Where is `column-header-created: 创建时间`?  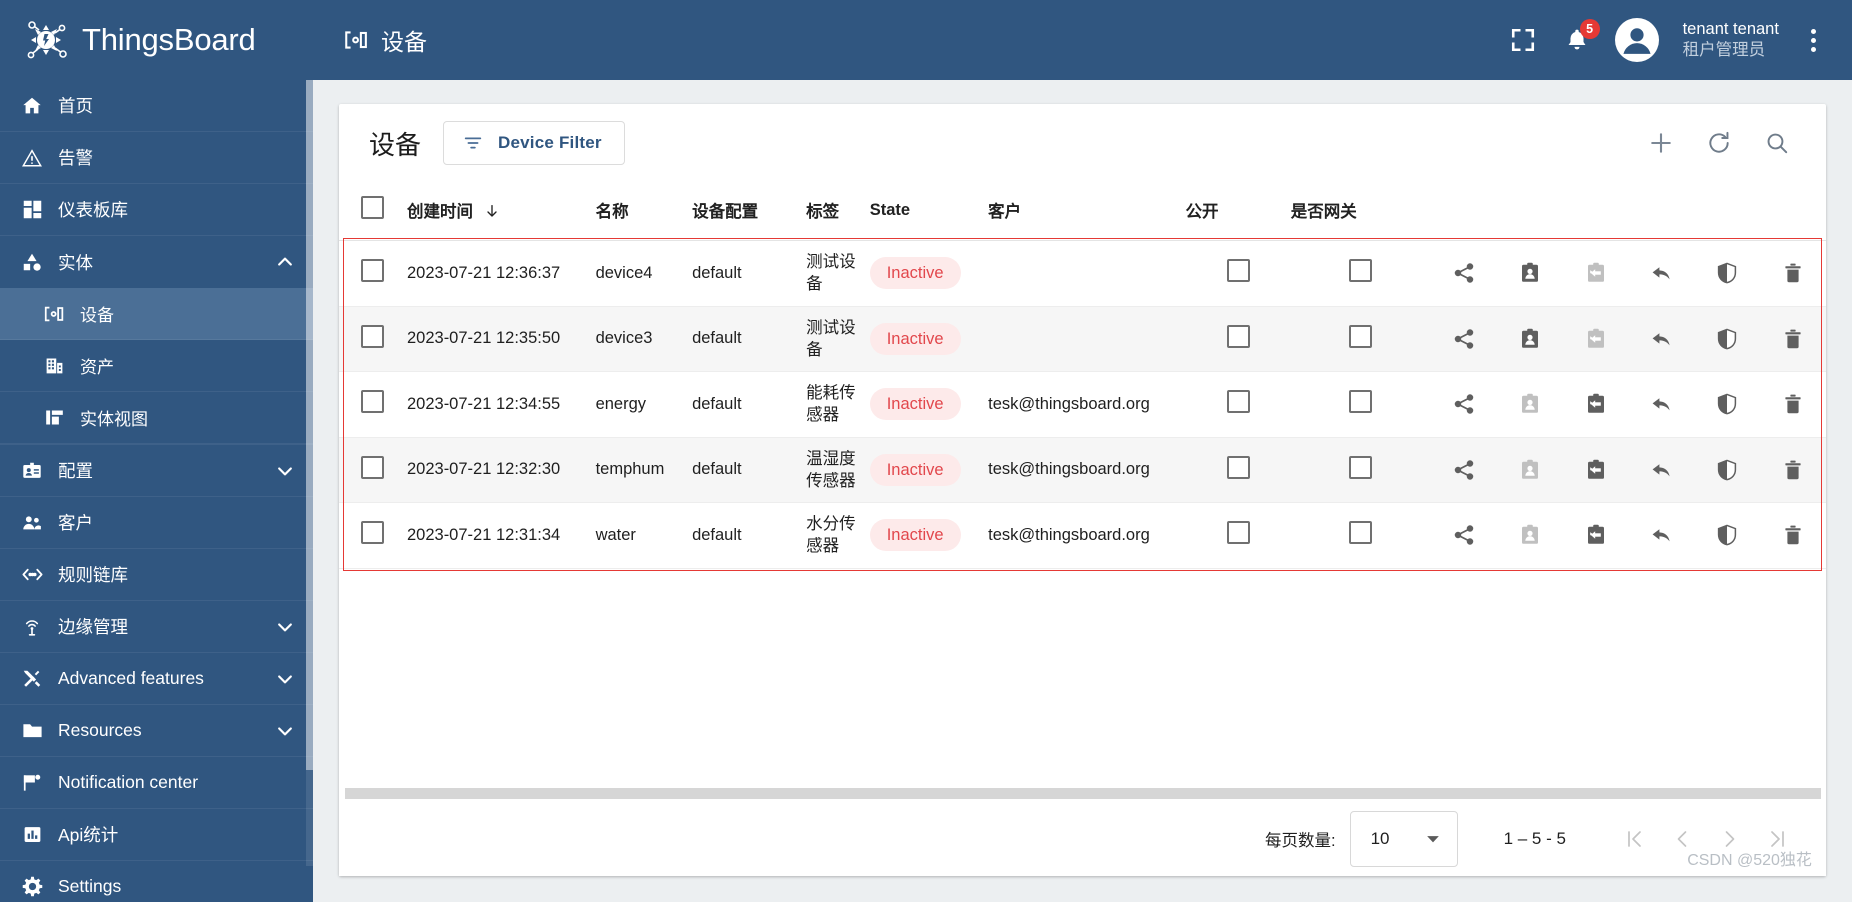 column-header-created: 创建时间 is located at coordinates (501, 211).